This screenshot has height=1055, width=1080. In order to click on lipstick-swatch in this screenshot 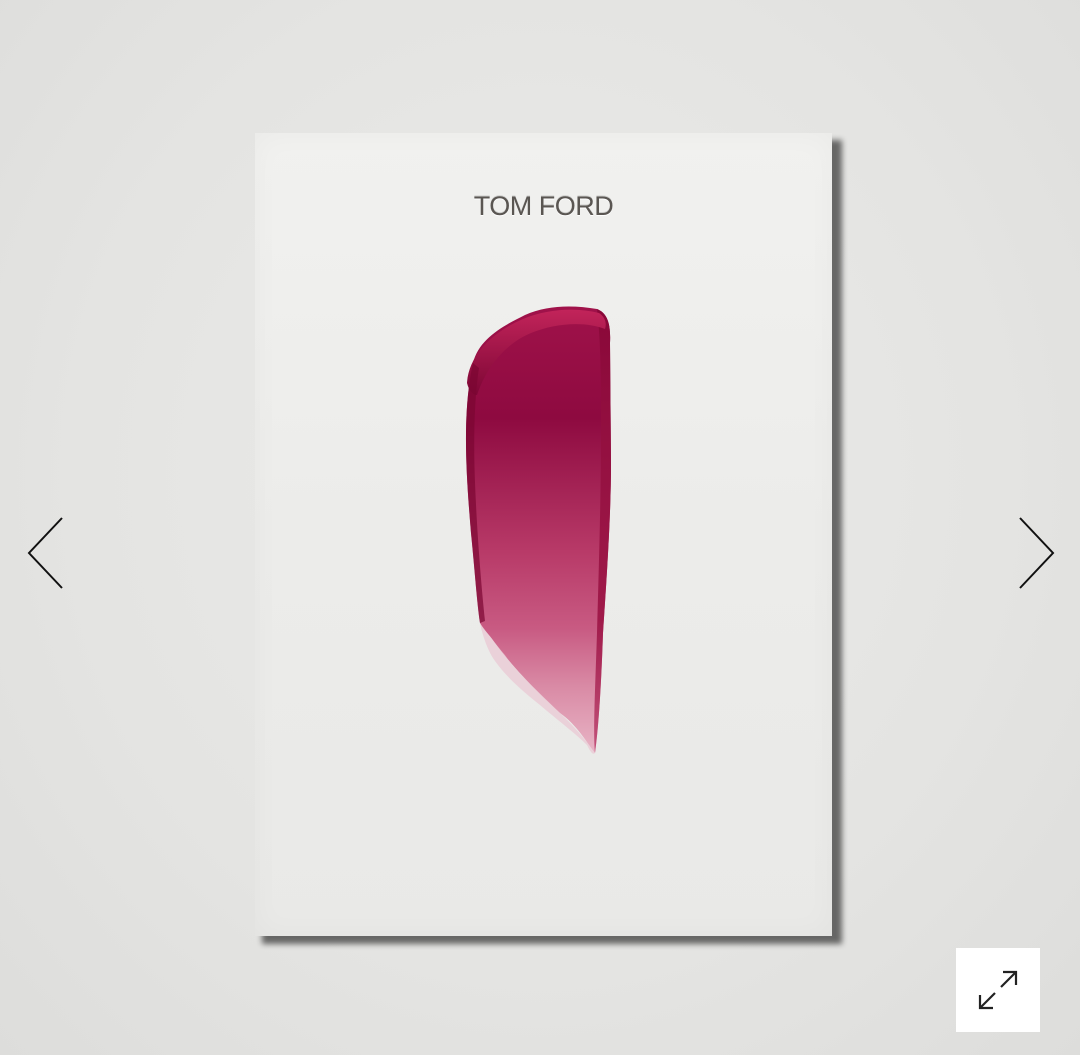, I will do `click(538, 530)`.